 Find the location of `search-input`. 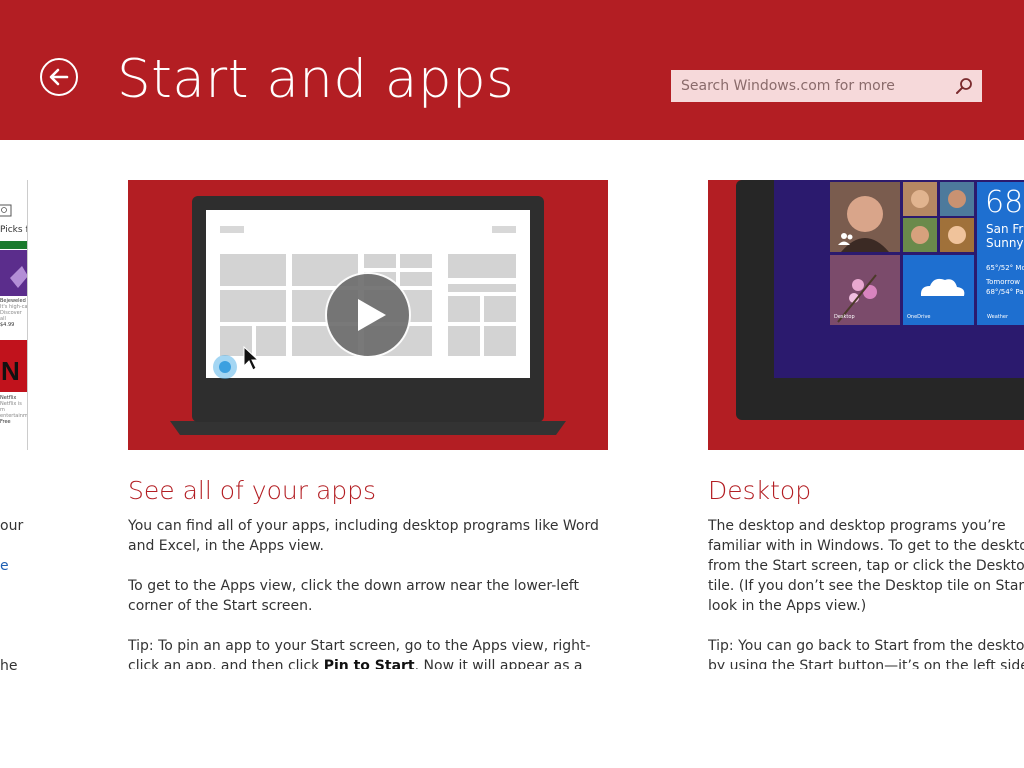

search-input is located at coordinates (811, 86).